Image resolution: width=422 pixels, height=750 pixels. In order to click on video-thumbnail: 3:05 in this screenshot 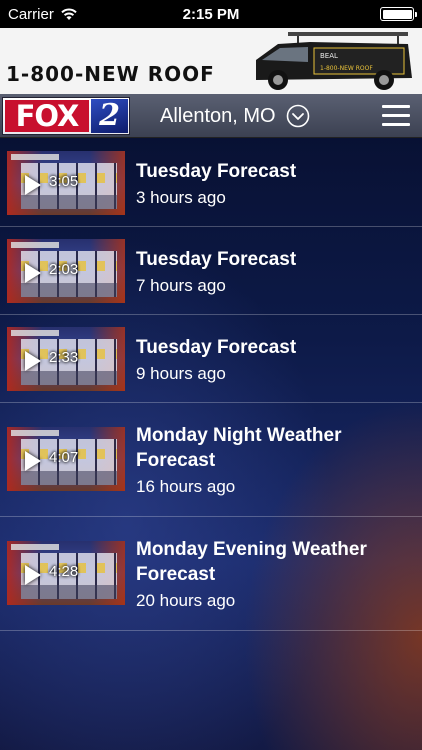, I will do `click(66, 183)`.